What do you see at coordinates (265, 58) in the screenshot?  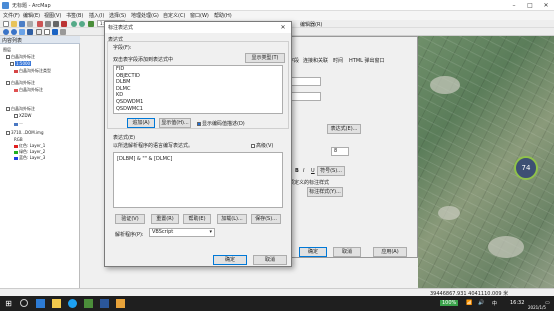 I see `show-type-button: 显示类型(T)` at bounding box center [265, 58].